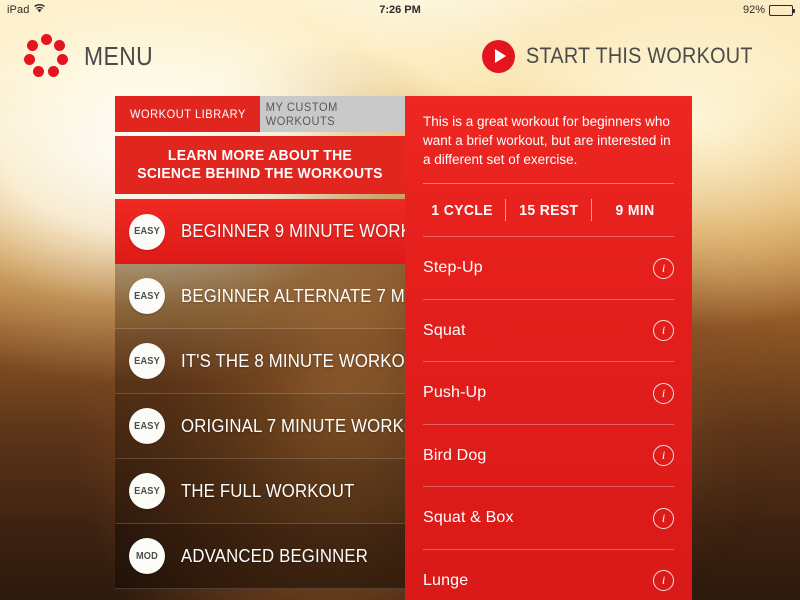 Image resolution: width=800 pixels, height=600 pixels. I want to click on workout-stat: 9 MIN, so click(635, 210).